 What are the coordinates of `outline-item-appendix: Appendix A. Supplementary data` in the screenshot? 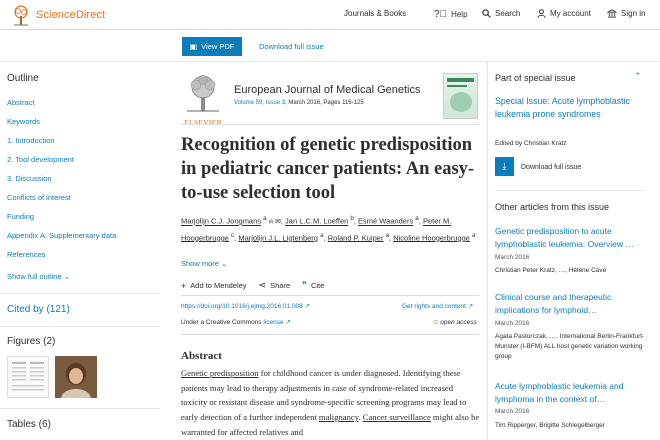 It's located at (61, 235).